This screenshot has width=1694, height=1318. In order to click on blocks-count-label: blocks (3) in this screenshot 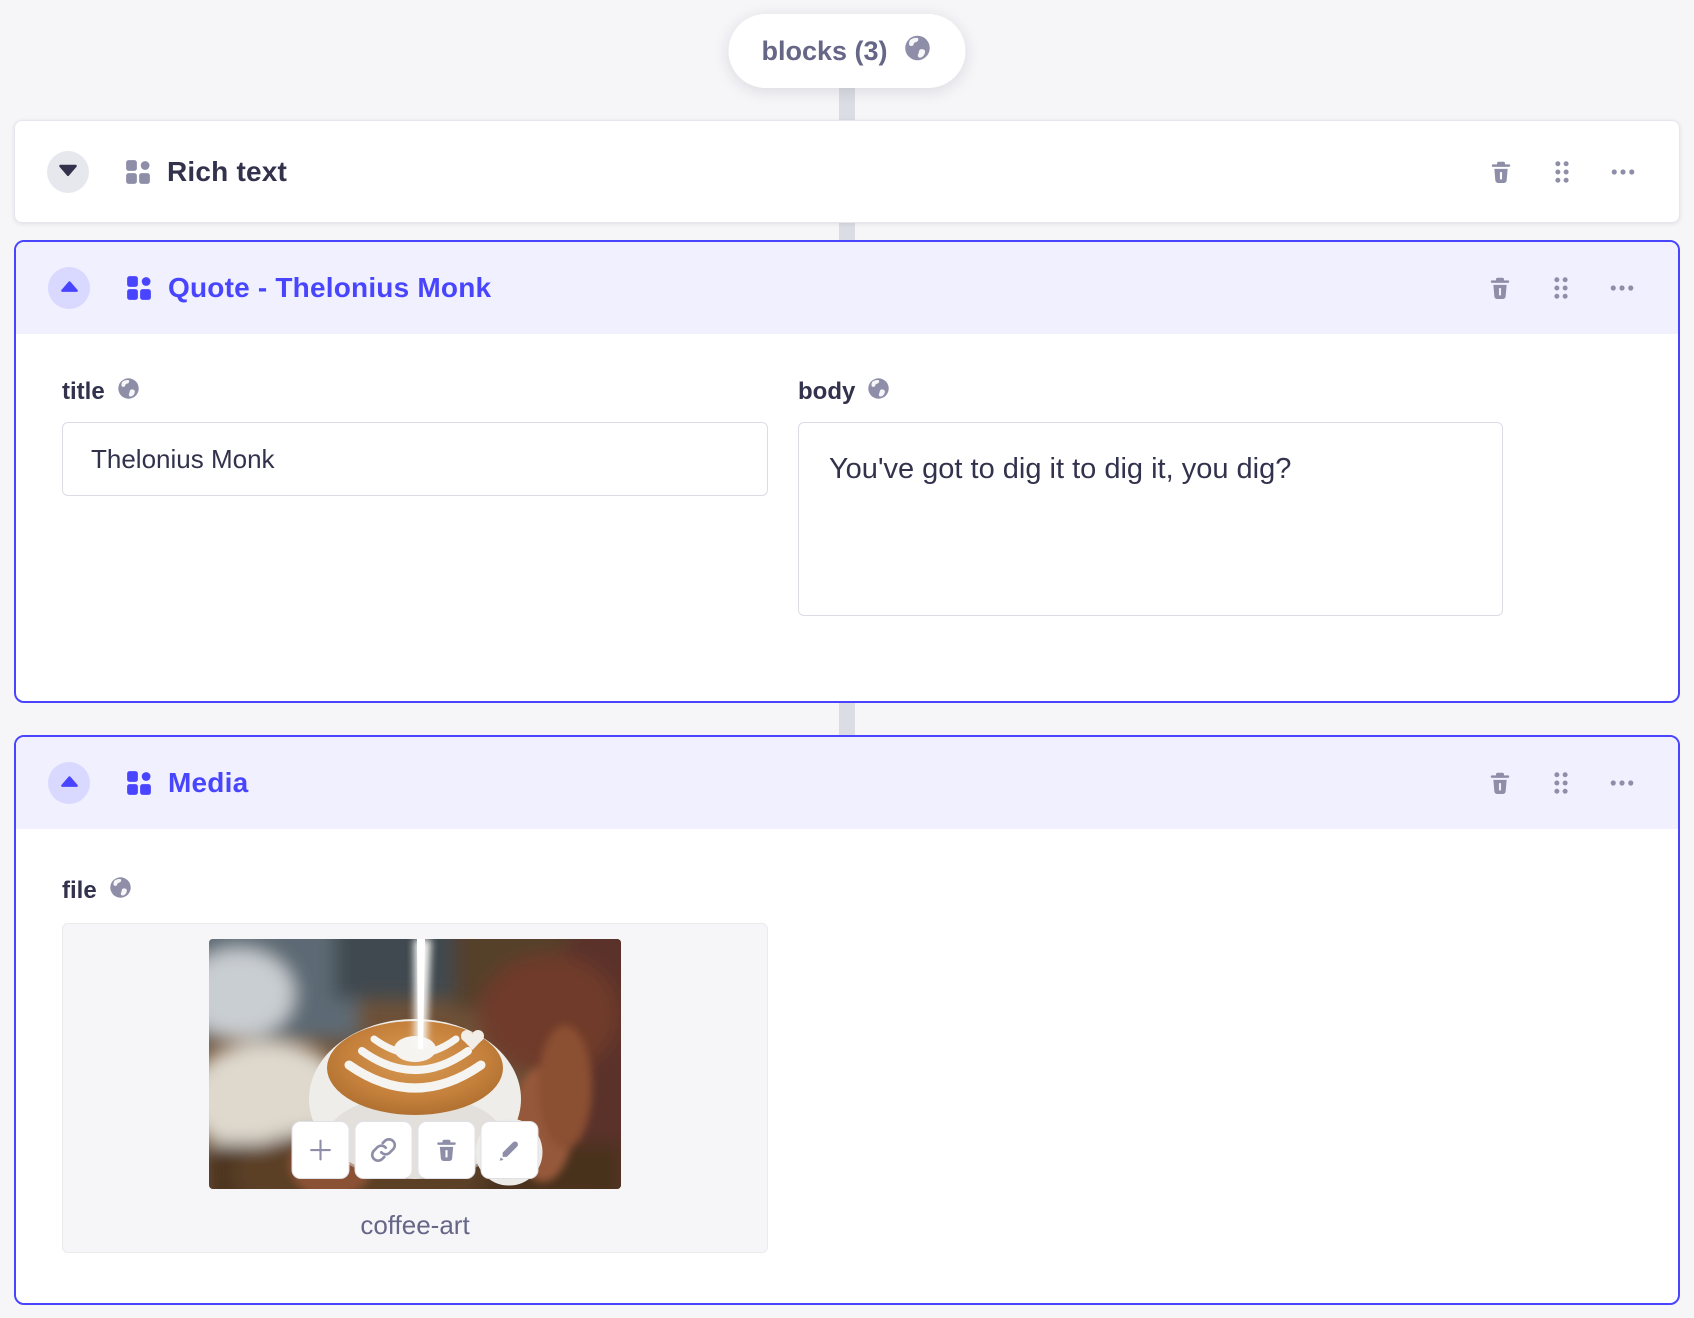, I will do `click(824, 50)`.